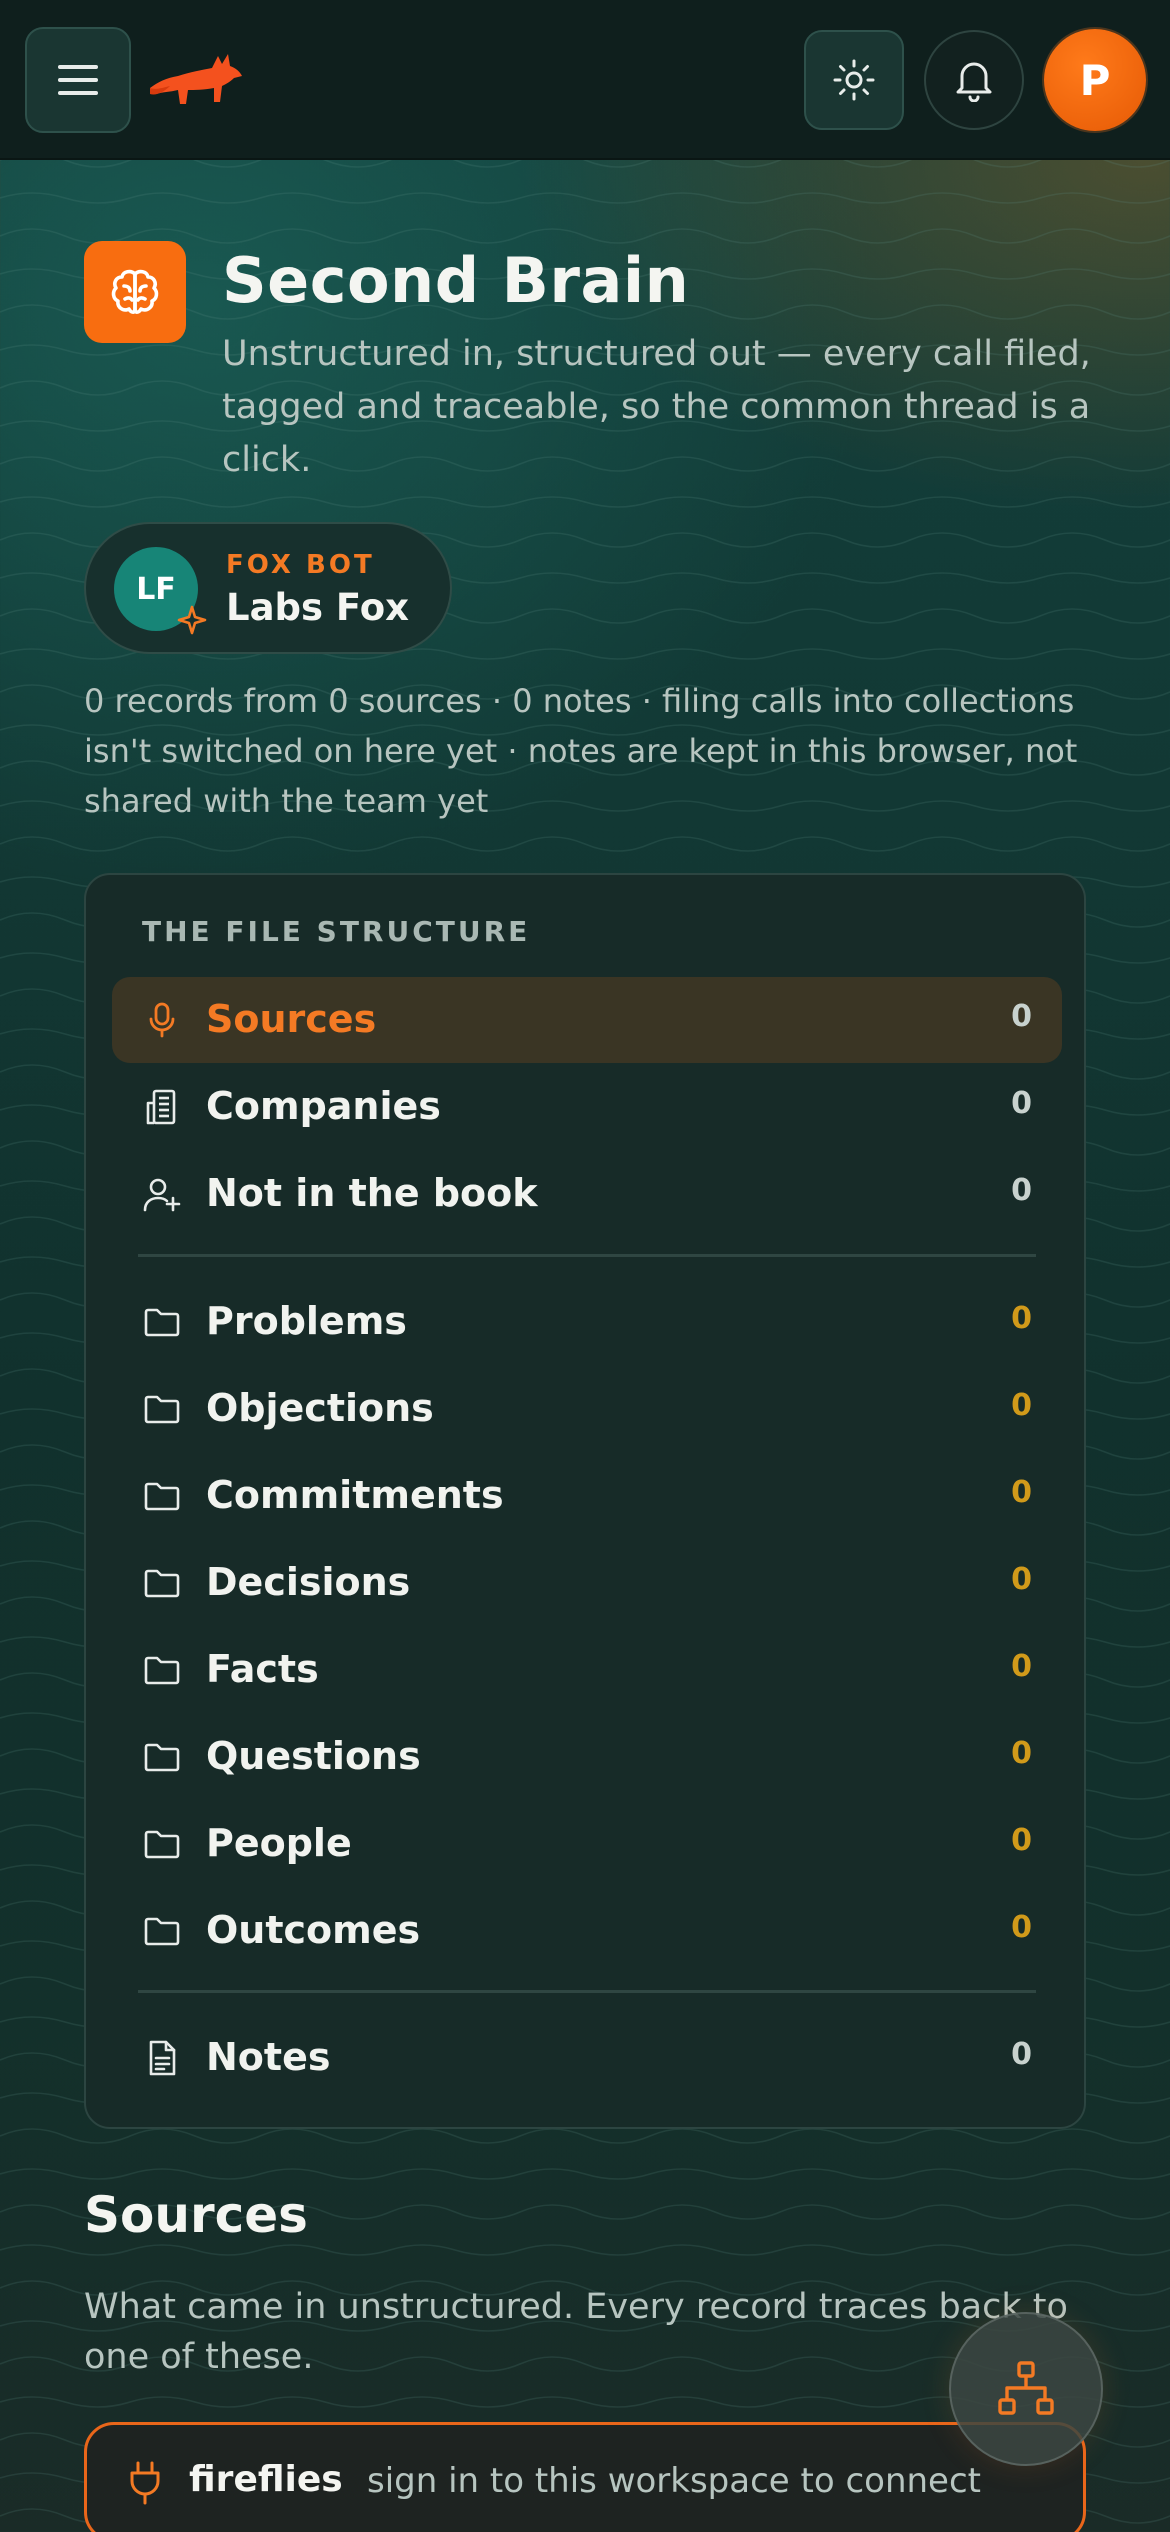 This screenshot has height=2532, width=1170. What do you see at coordinates (587, 1496) in the screenshot?
I see `nav-item-commitments: Commitments 0` at bounding box center [587, 1496].